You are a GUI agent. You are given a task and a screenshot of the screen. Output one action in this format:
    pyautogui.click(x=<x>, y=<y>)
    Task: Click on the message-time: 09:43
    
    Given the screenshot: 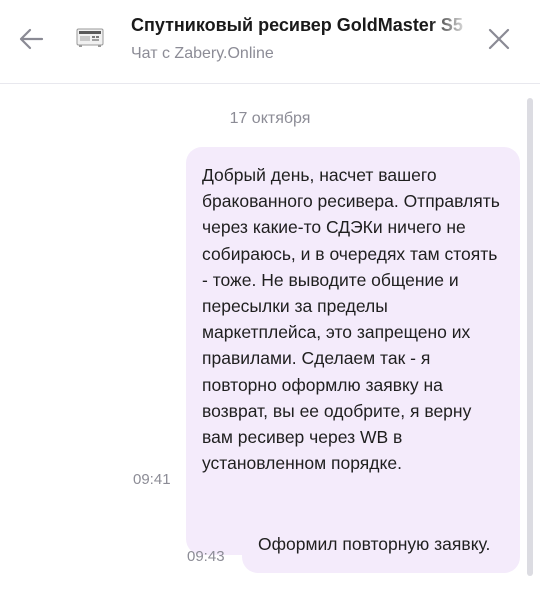 What is the action you would take?
    pyautogui.click(x=206, y=556)
    